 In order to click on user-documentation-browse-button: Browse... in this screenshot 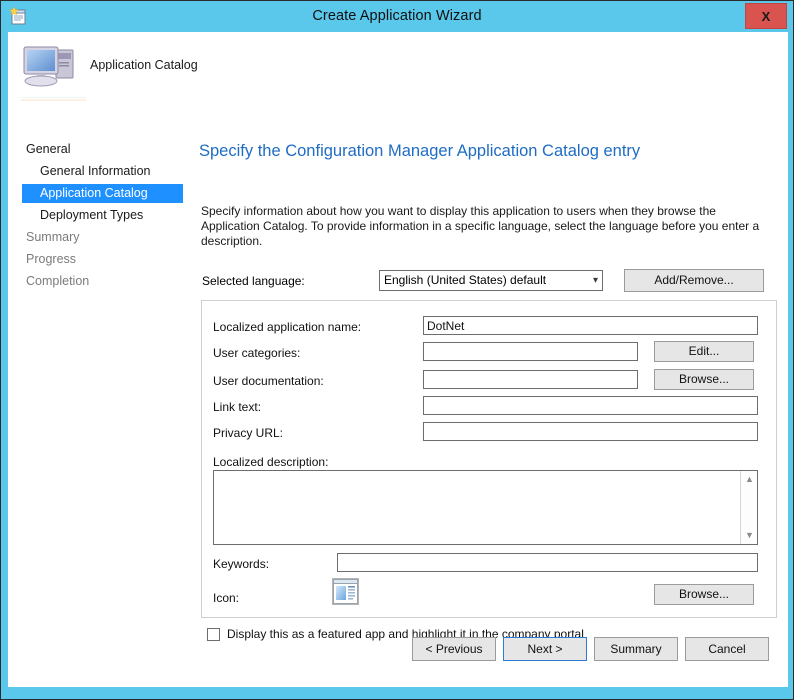, I will do `click(704, 379)`.